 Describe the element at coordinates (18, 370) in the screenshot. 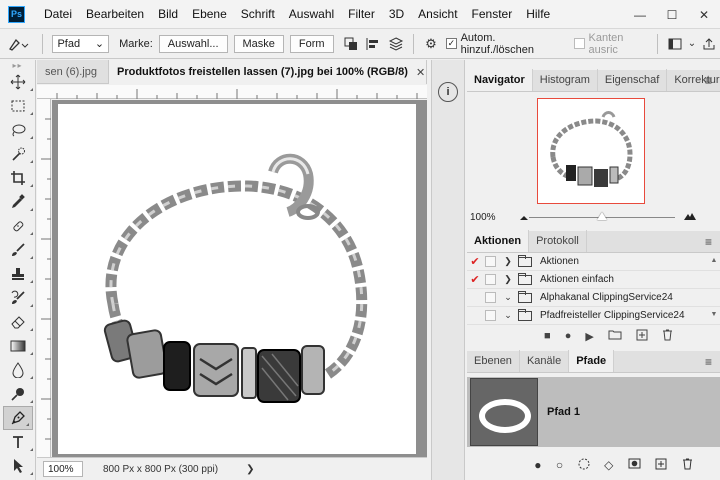

I see `blur-tool-icon` at that location.